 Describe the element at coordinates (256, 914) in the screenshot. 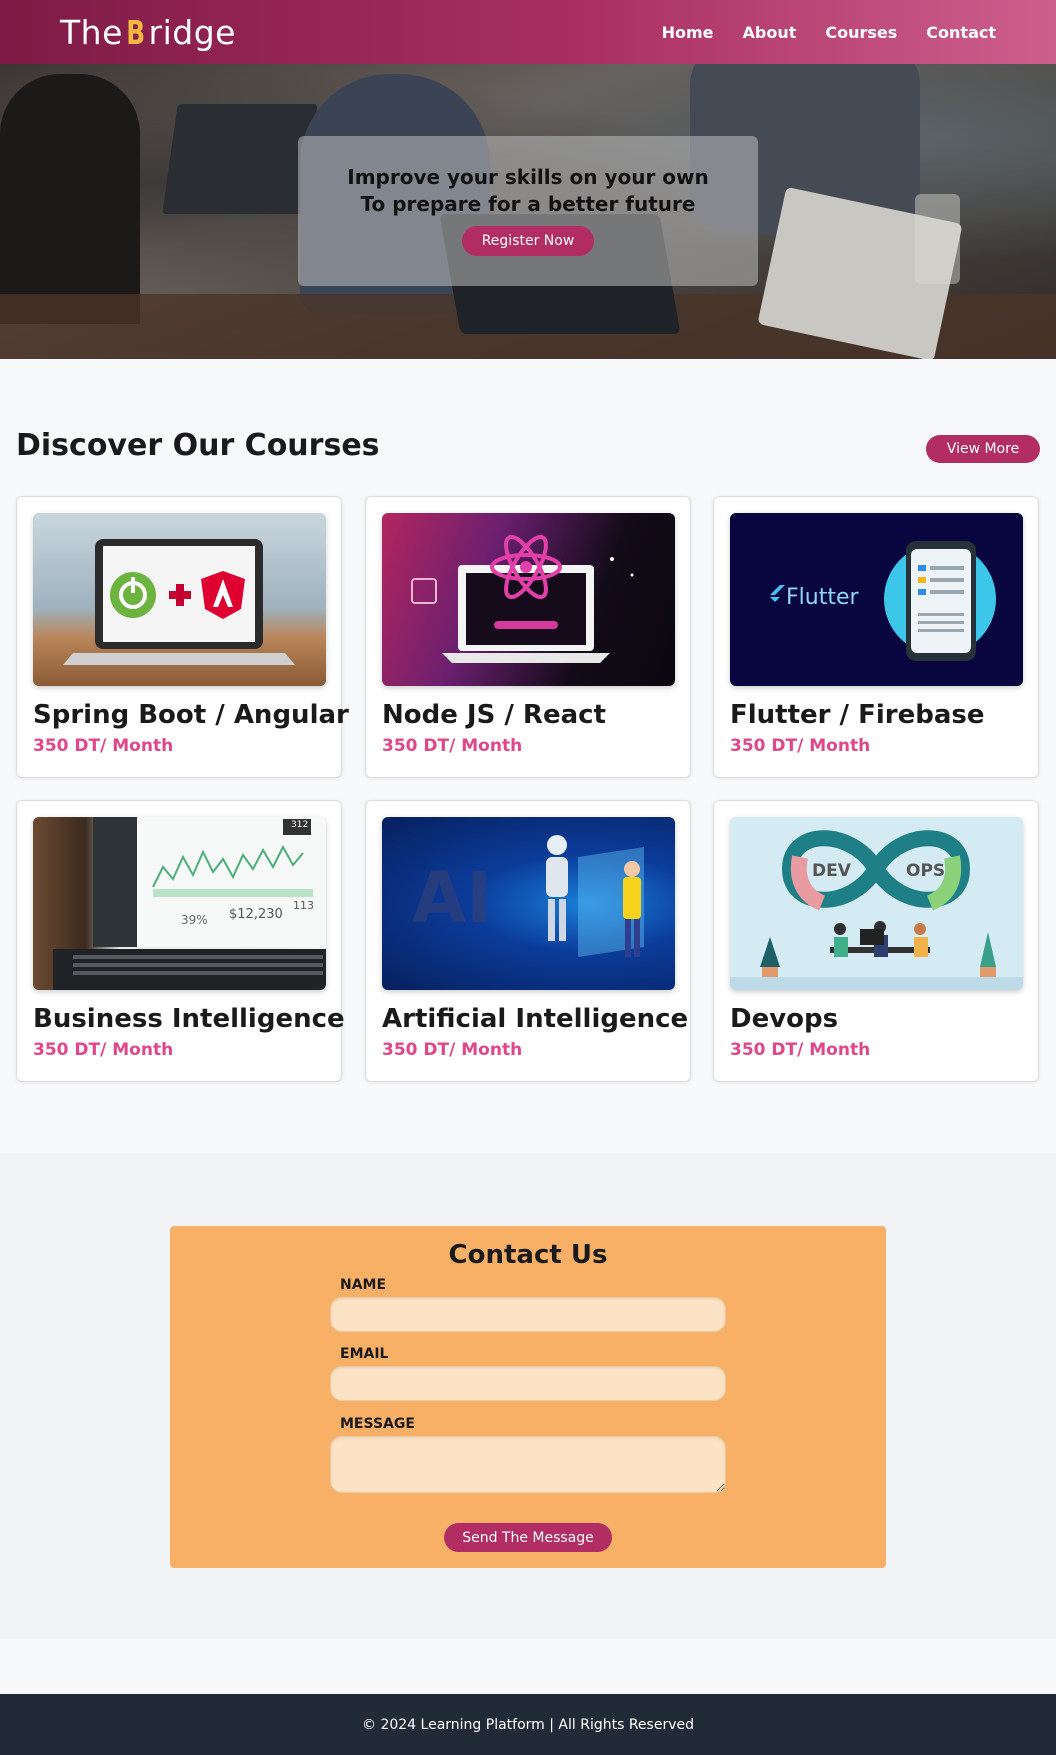

I see `bi-stat-amount: $12,230` at that location.